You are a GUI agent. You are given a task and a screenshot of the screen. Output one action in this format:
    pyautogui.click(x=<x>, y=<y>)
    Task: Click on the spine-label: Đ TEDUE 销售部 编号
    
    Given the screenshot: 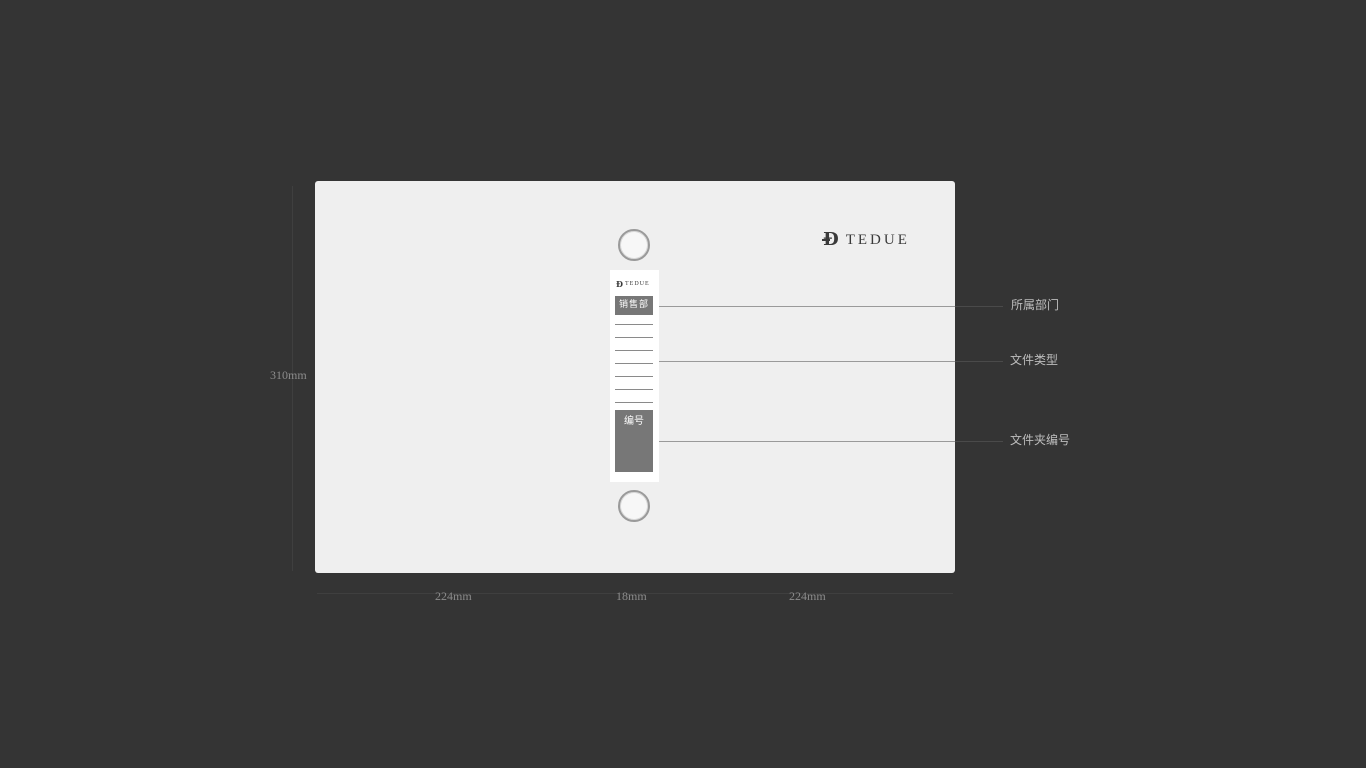 What is the action you would take?
    pyautogui.click(x=634, y=376)
    